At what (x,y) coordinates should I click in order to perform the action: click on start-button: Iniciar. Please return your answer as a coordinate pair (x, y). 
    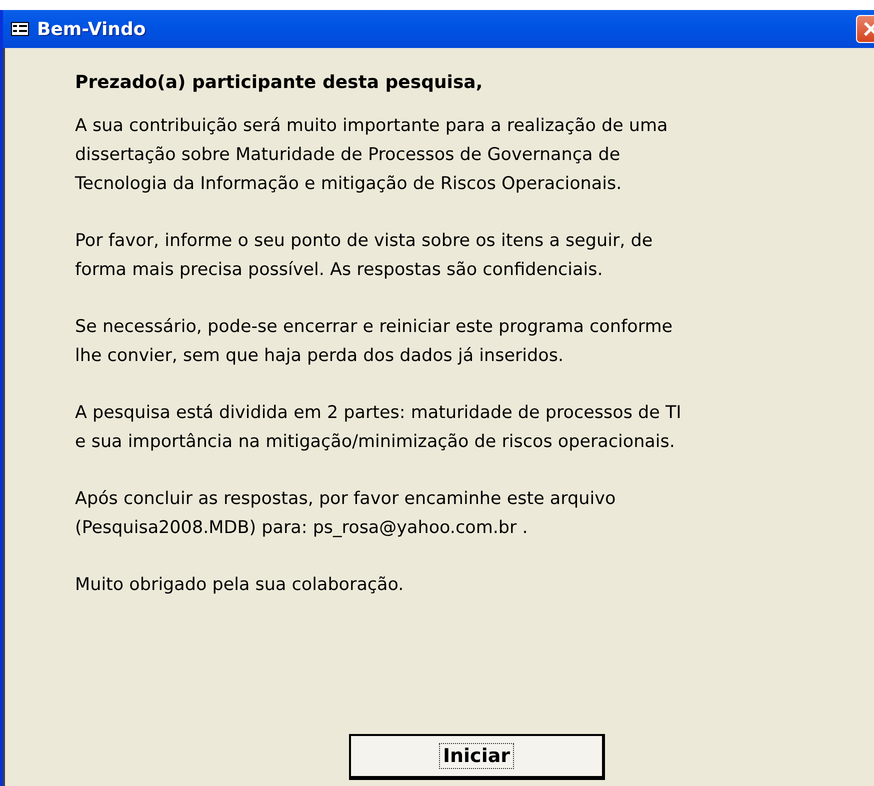
    Looking at the image, I should click on (477, 757).